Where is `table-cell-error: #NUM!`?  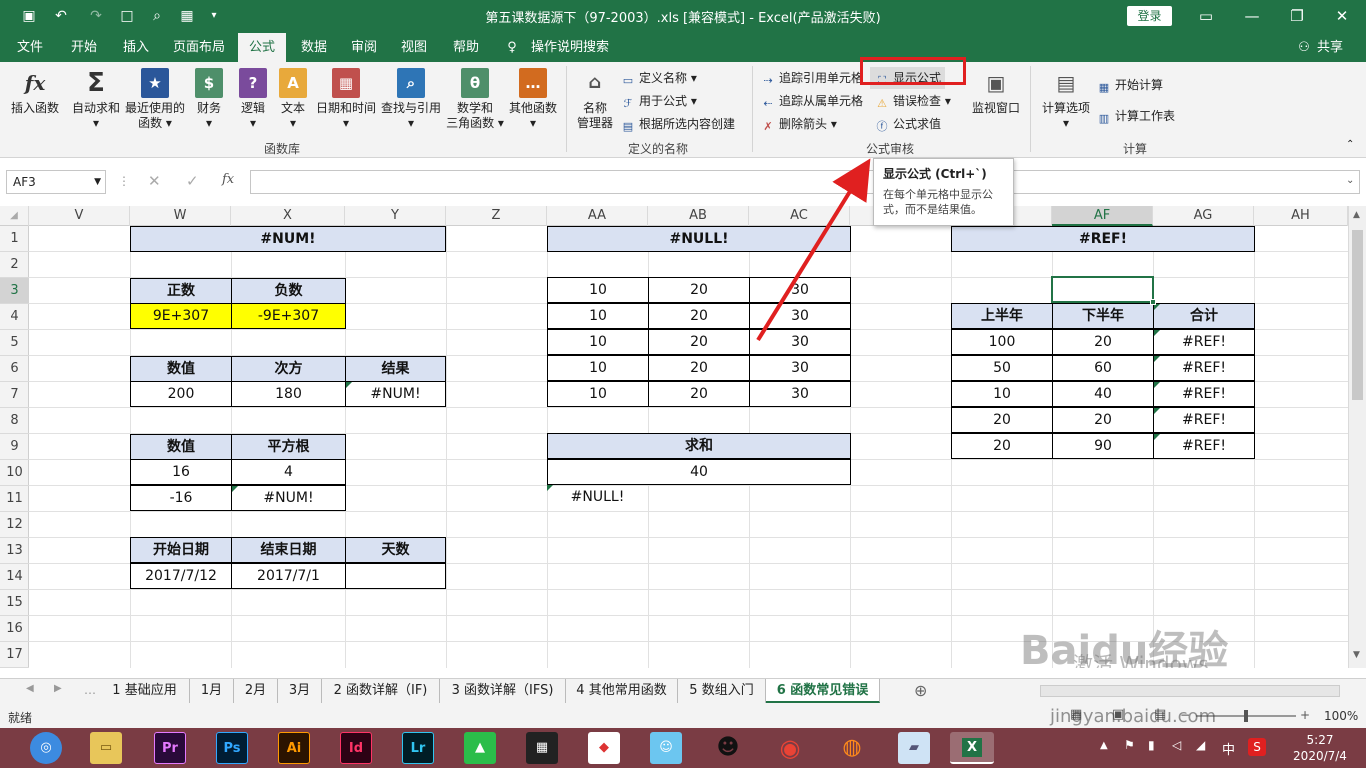 table-cell-error: #NUM! is located at coordinates (288, 498).